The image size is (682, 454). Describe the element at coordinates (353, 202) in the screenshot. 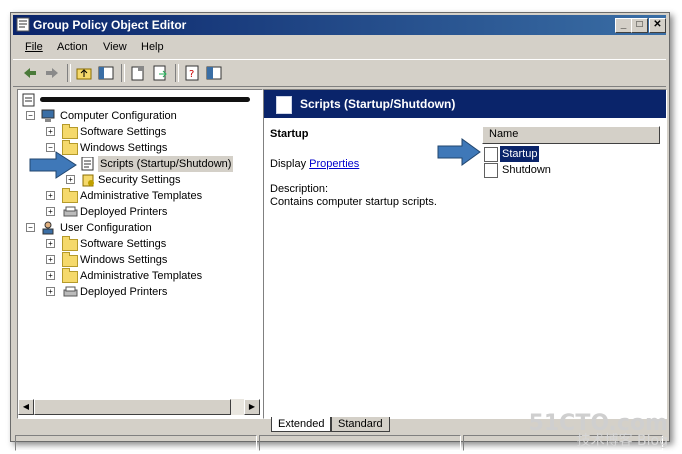

I see `description-text: Contains computer startup scripts.` at that location.